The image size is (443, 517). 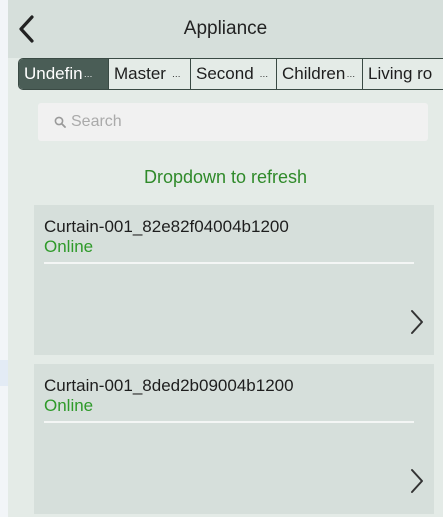 I want to click on search-icon, so click(x=60, y=122).